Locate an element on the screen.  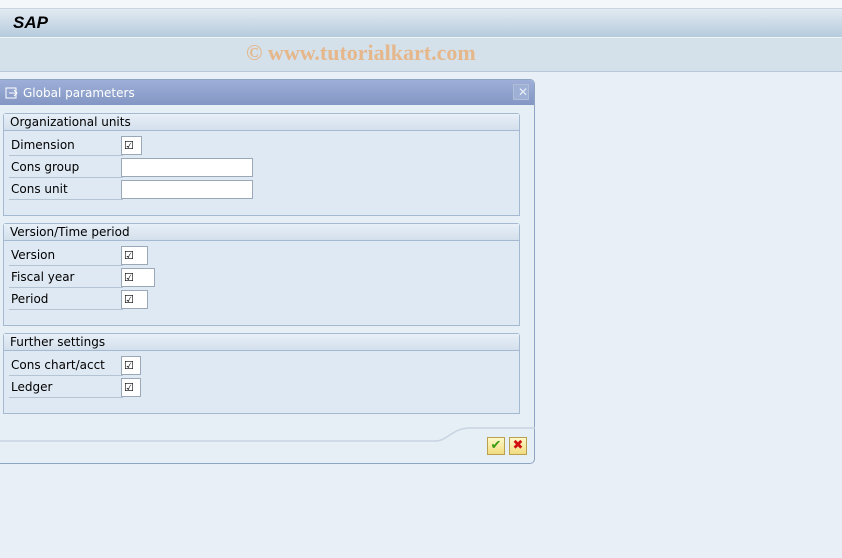
field-dimension: Dimension ☑ is located at coordinates (139, 146).